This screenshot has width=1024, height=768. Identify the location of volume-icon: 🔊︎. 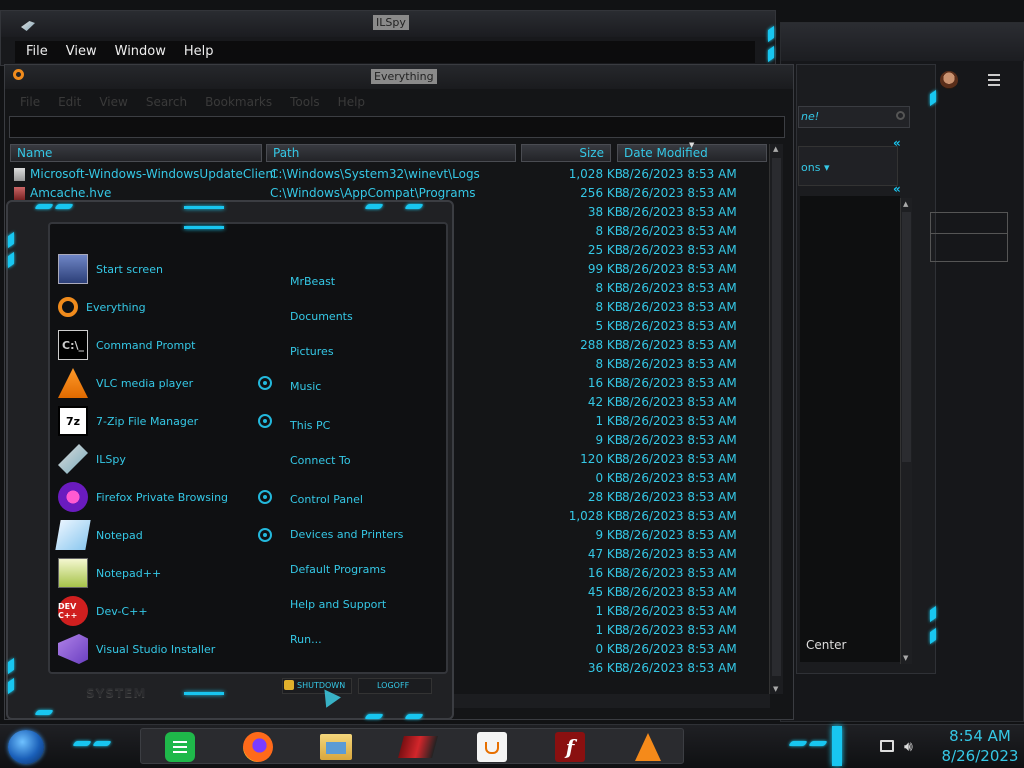
(908, 747).